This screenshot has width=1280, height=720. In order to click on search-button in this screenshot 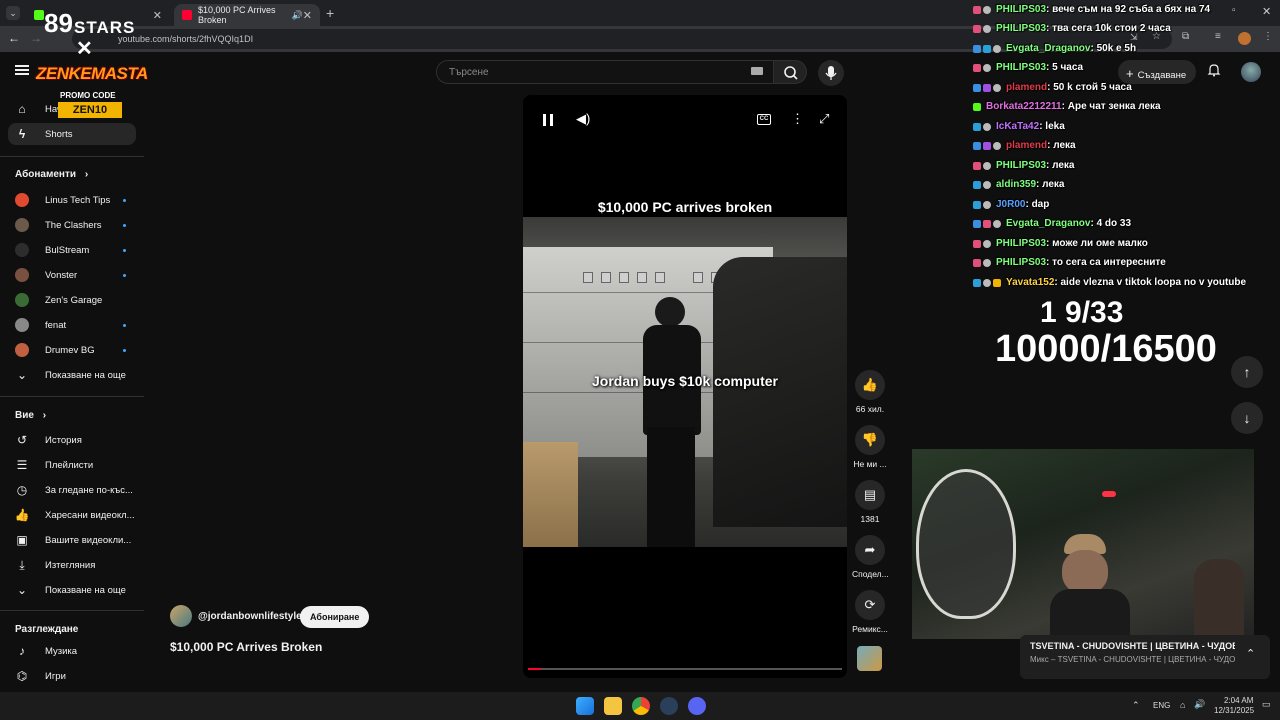, I will do `click(790, 72)`.